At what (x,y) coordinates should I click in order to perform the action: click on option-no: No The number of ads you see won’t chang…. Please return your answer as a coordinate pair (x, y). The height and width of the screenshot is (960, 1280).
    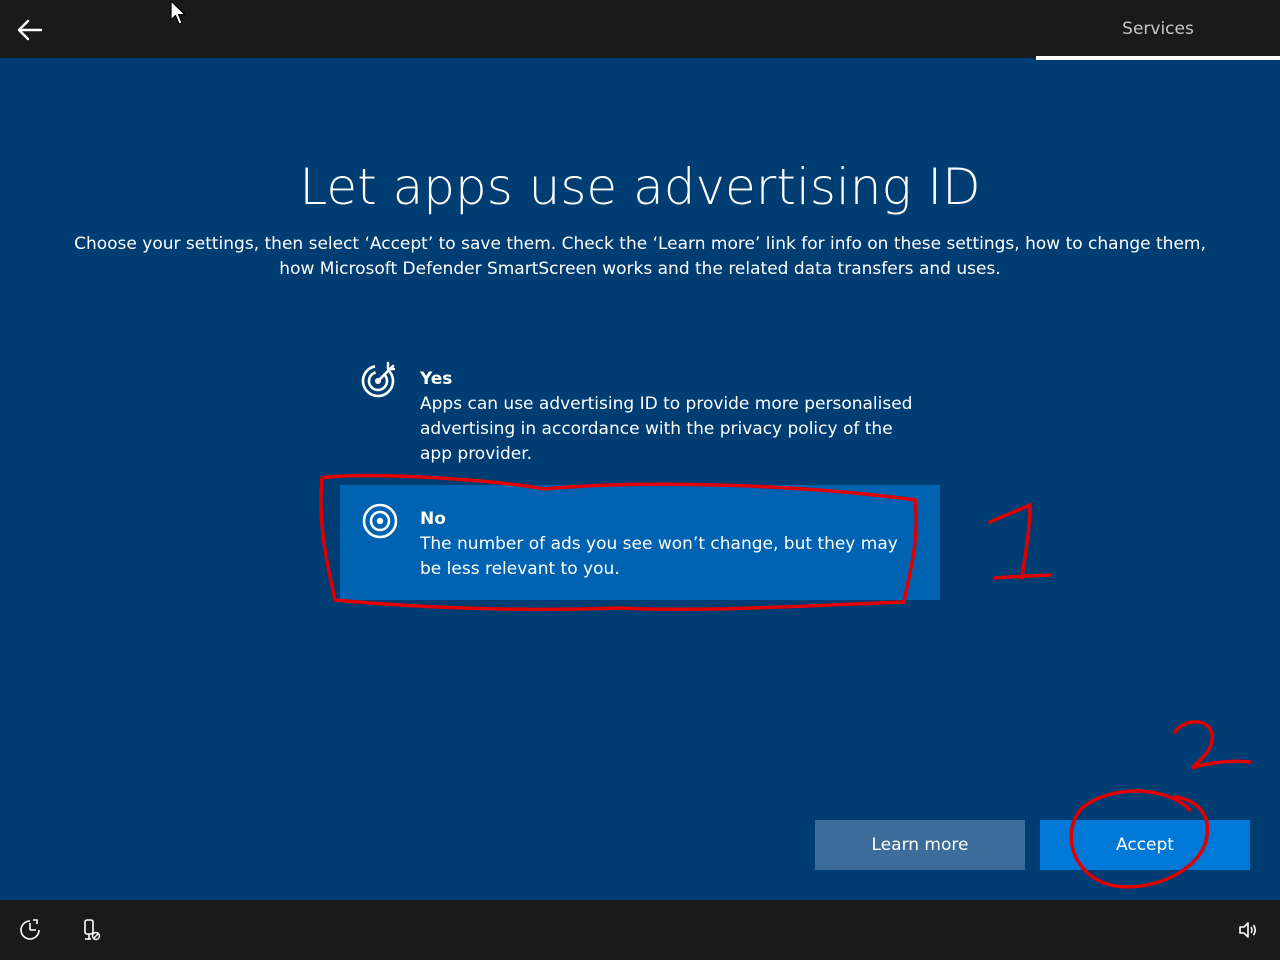
    Looking at the image, I should click on (640, 542).